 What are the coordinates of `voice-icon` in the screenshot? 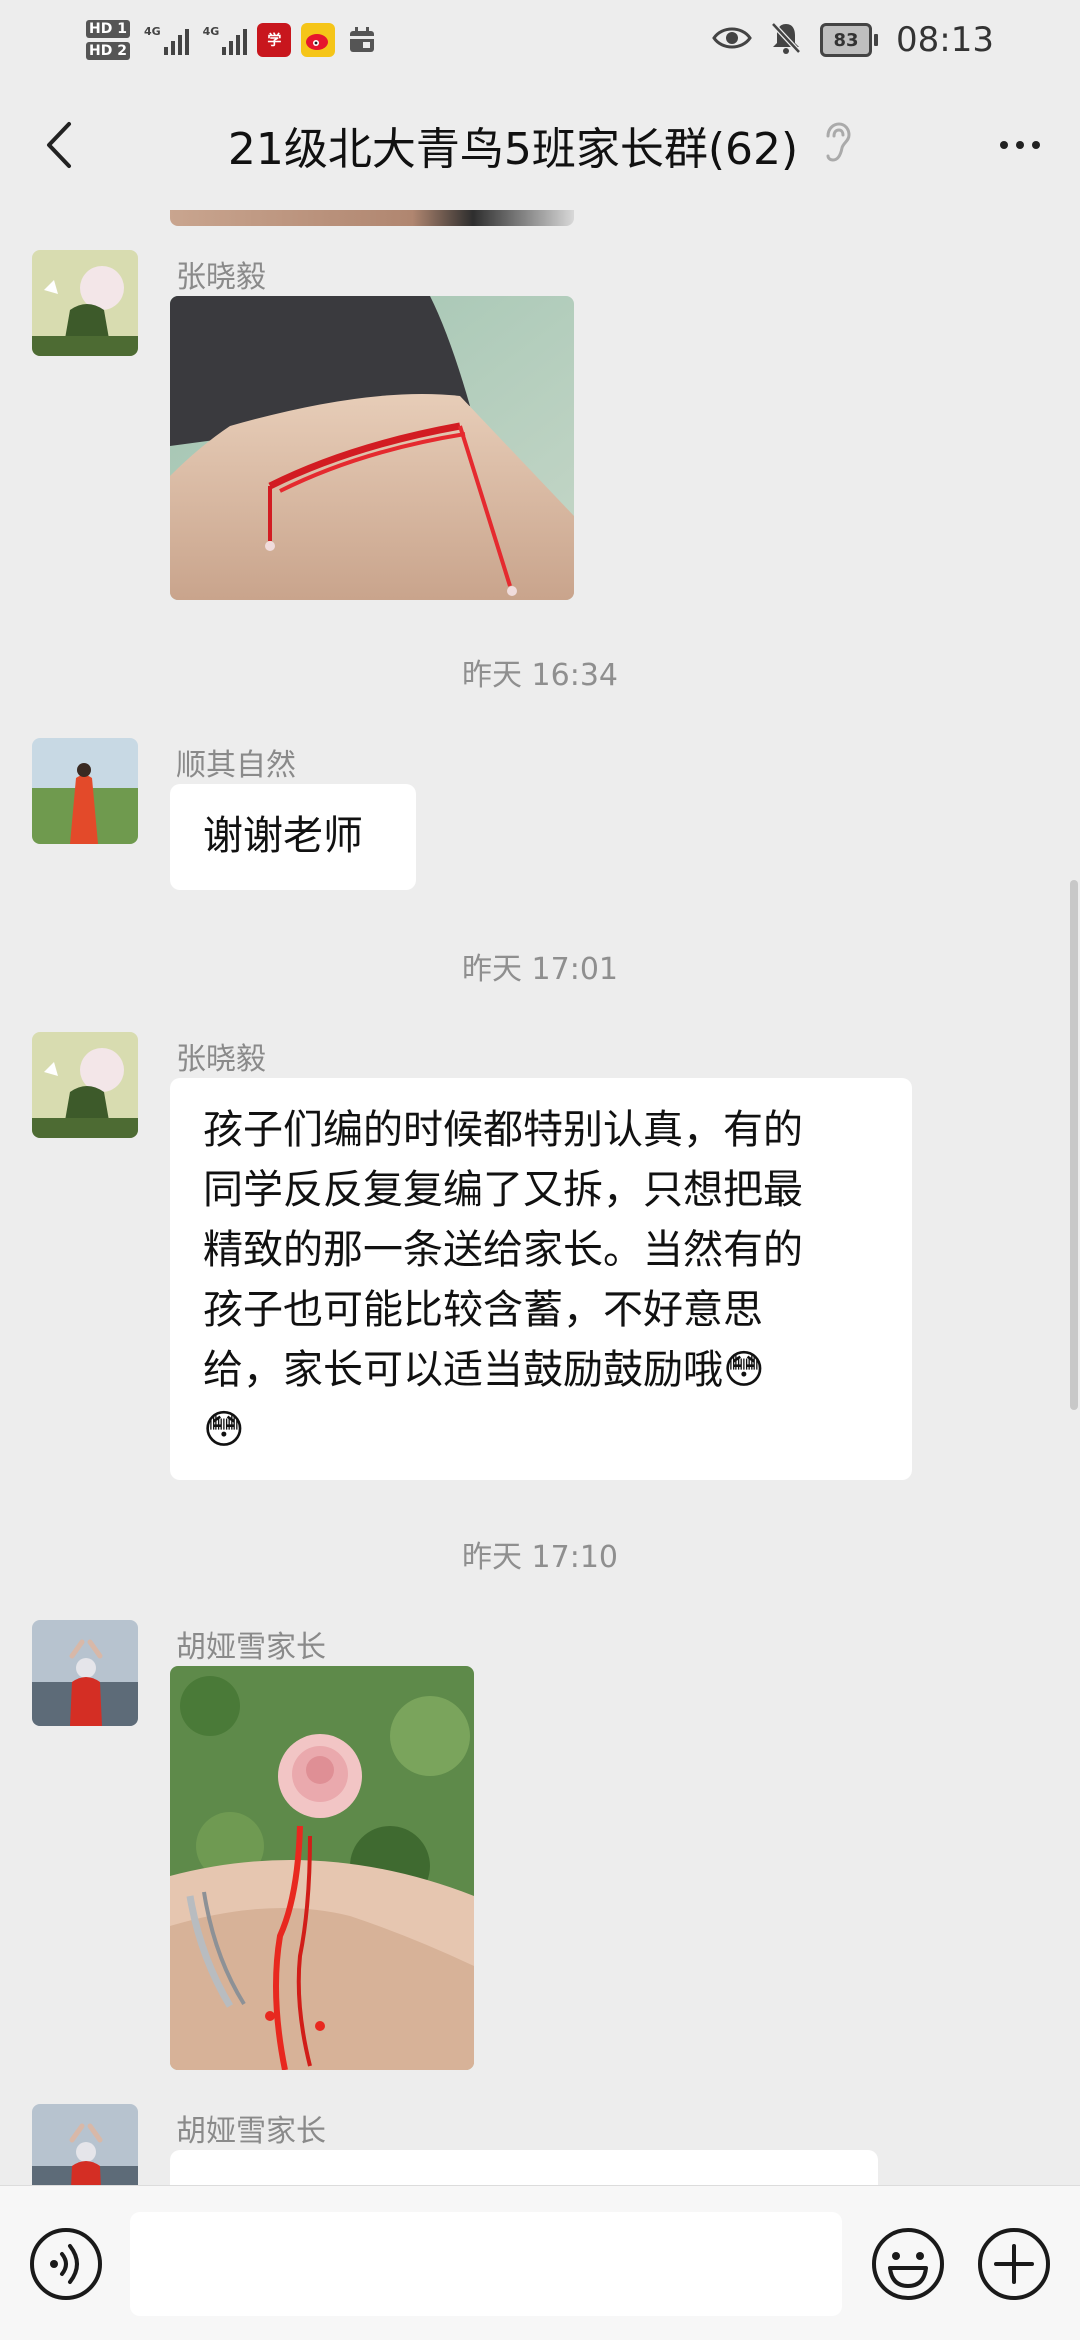 It's located at (66, 2264).